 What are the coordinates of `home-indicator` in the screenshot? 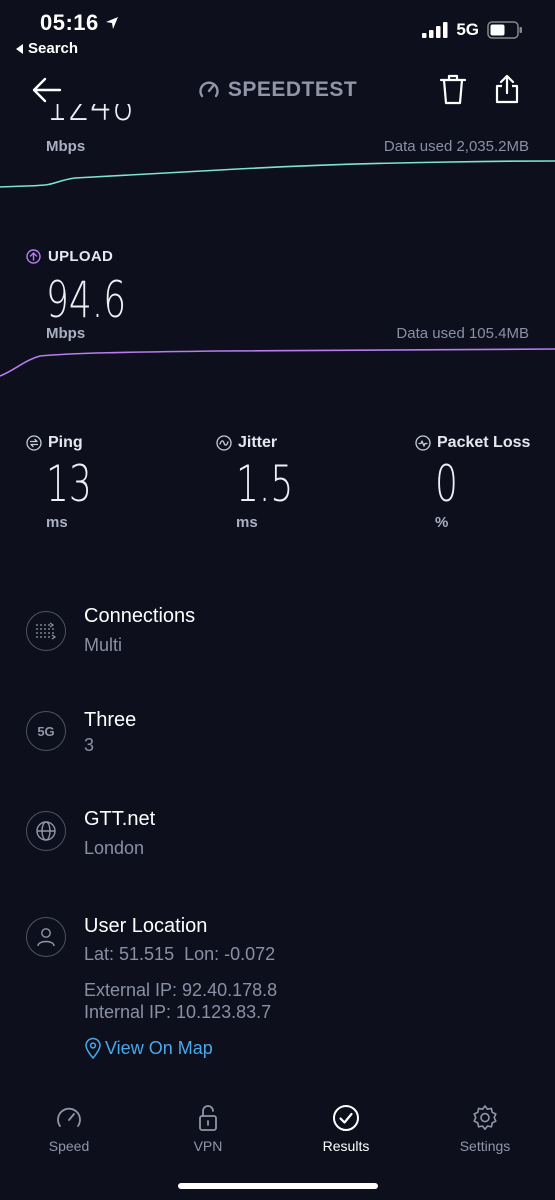 It's located at (278, 1186).